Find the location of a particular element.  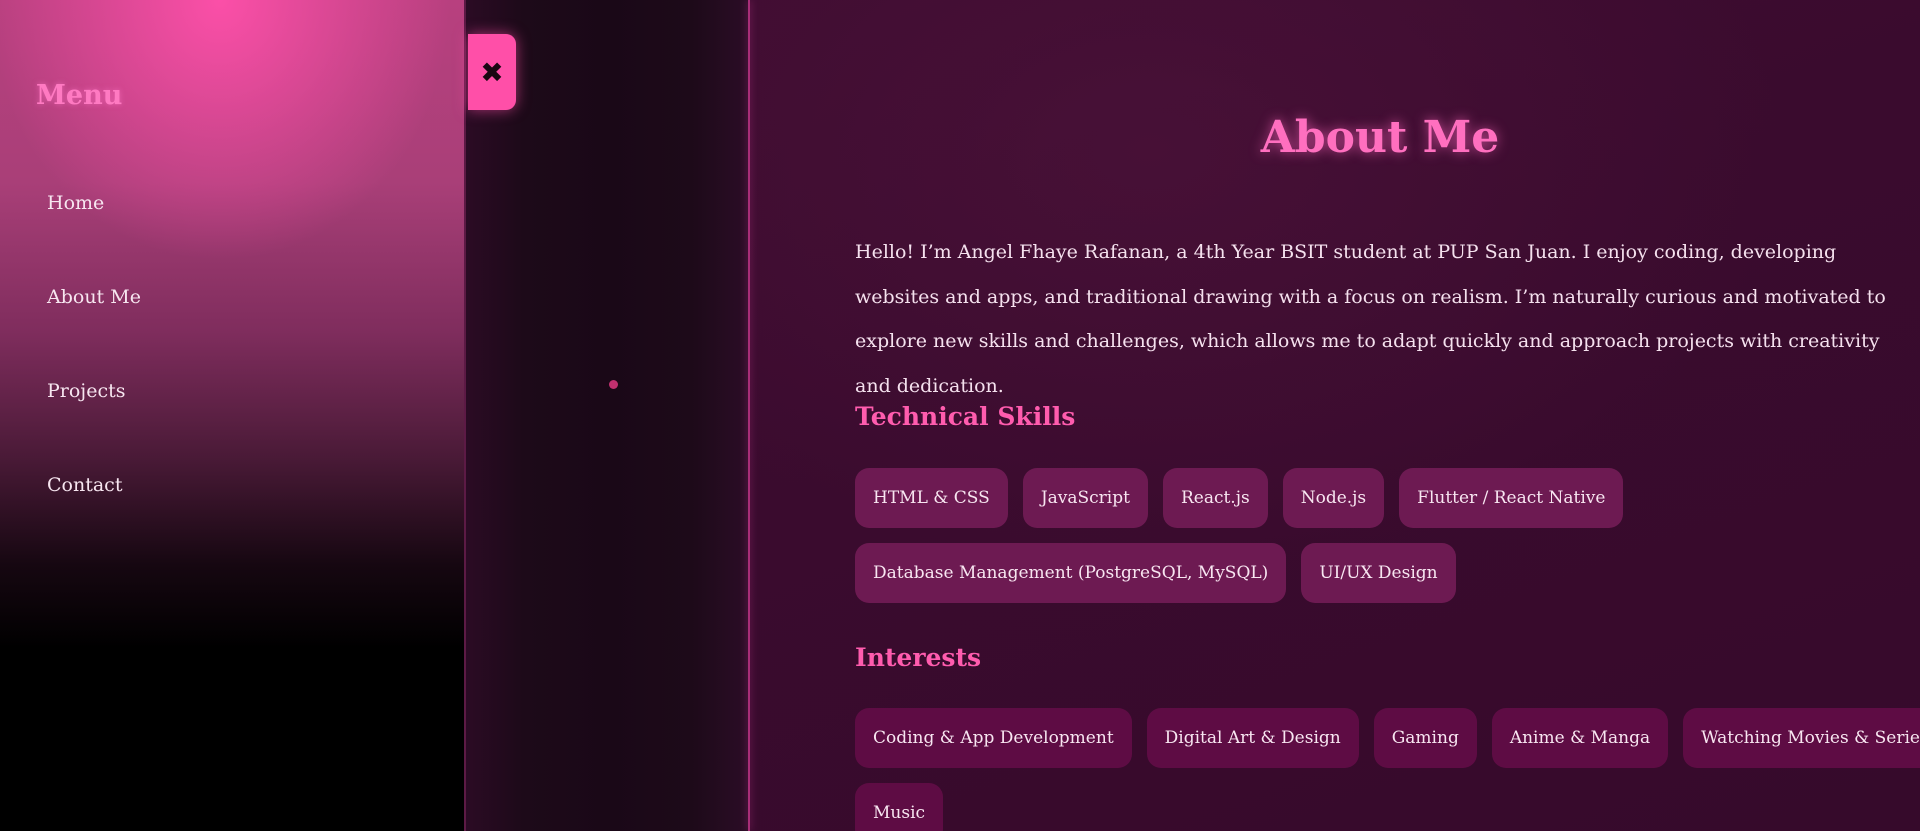

skill-chip: React.js is located at coordinates (1215, 498).